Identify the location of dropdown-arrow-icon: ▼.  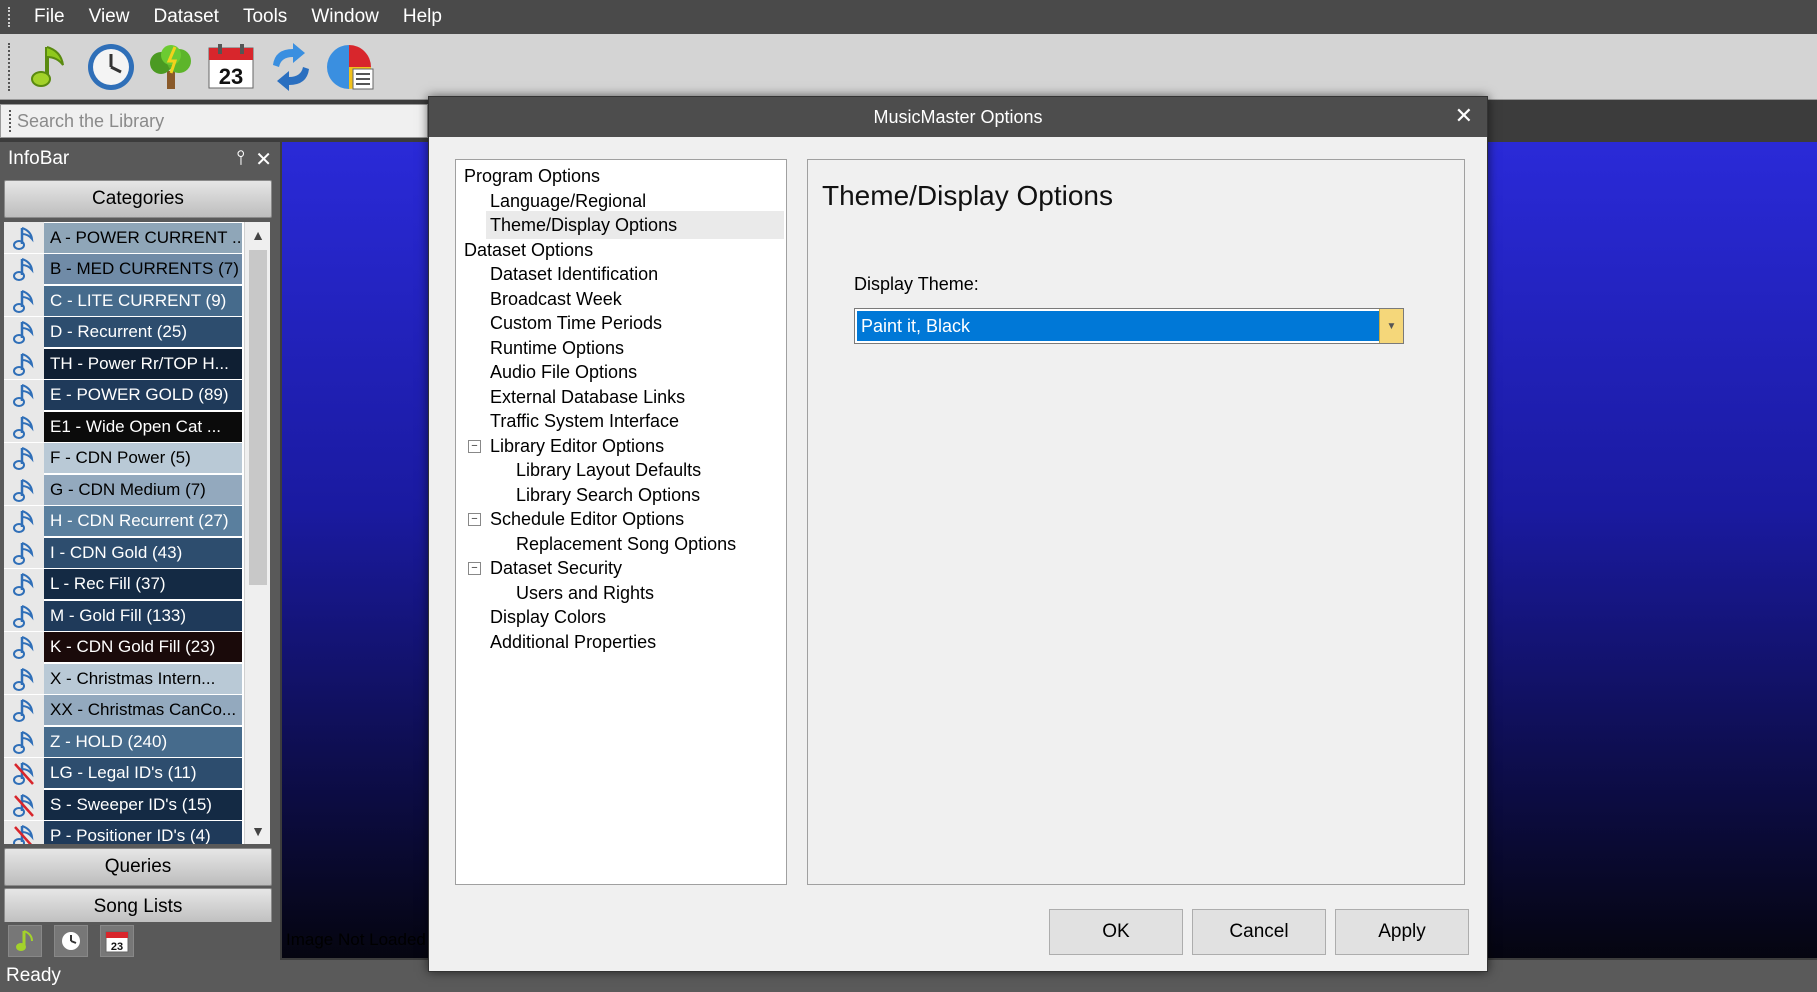
(1391, 326).